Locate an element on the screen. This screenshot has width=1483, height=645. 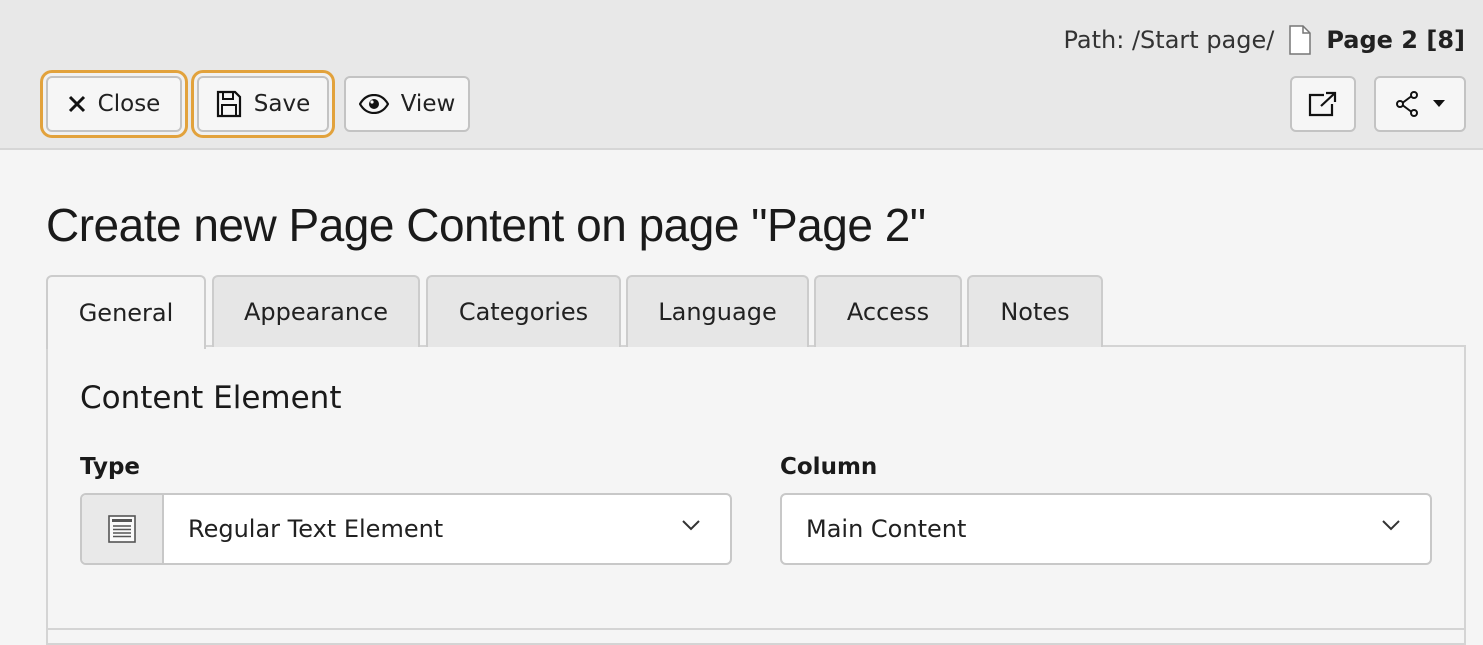
close-button: Close is located at coordinates (114, 104).